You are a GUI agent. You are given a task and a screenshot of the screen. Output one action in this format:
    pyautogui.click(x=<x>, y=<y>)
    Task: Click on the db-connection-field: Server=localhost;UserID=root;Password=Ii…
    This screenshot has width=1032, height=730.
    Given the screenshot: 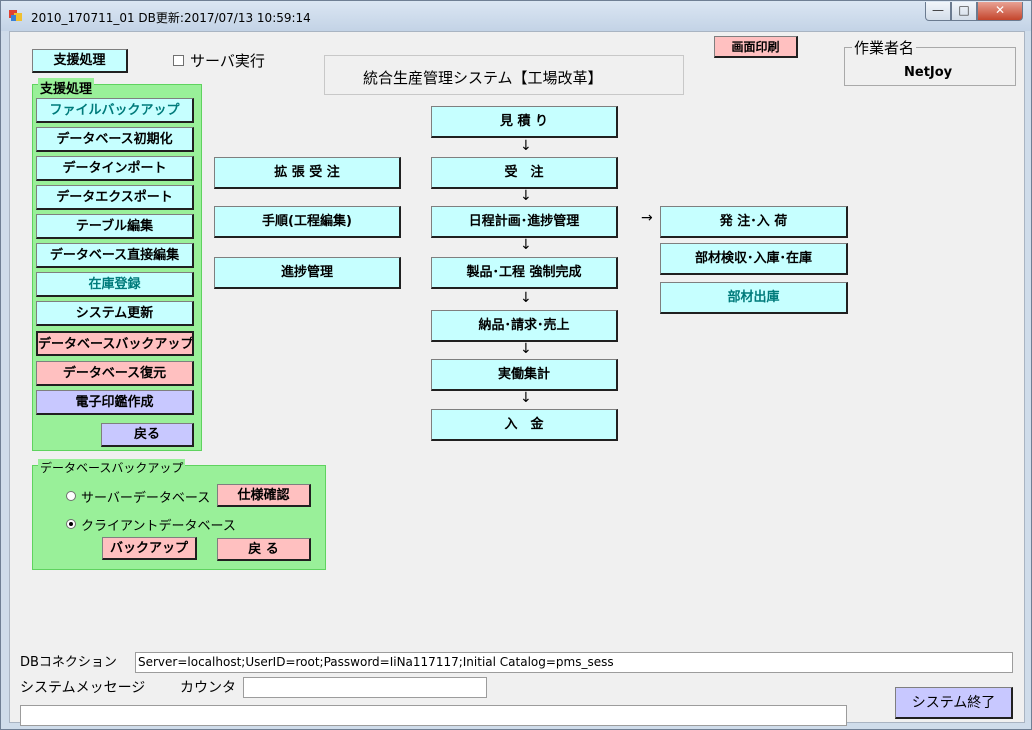 What is the action you would take?
    pyautogui.click(x=574, y=662)
    